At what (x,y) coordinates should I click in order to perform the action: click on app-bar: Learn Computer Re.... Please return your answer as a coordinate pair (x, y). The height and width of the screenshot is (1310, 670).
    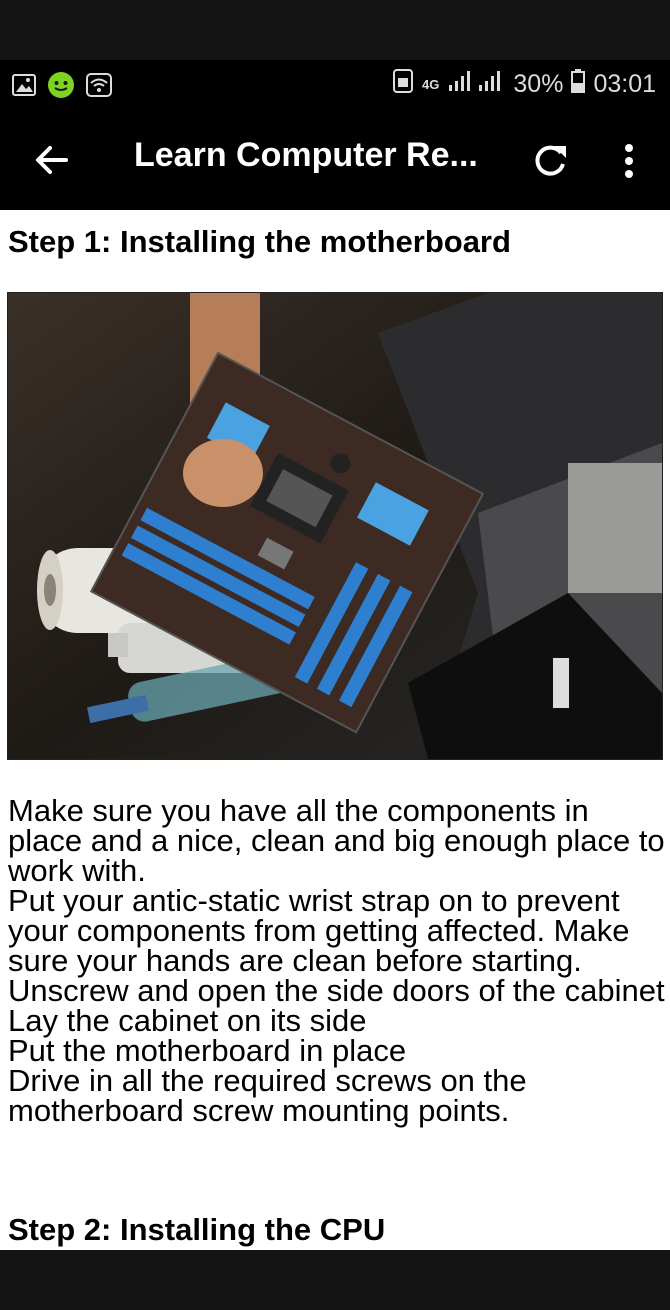
    Looking at the image, I should click on (335, 159).